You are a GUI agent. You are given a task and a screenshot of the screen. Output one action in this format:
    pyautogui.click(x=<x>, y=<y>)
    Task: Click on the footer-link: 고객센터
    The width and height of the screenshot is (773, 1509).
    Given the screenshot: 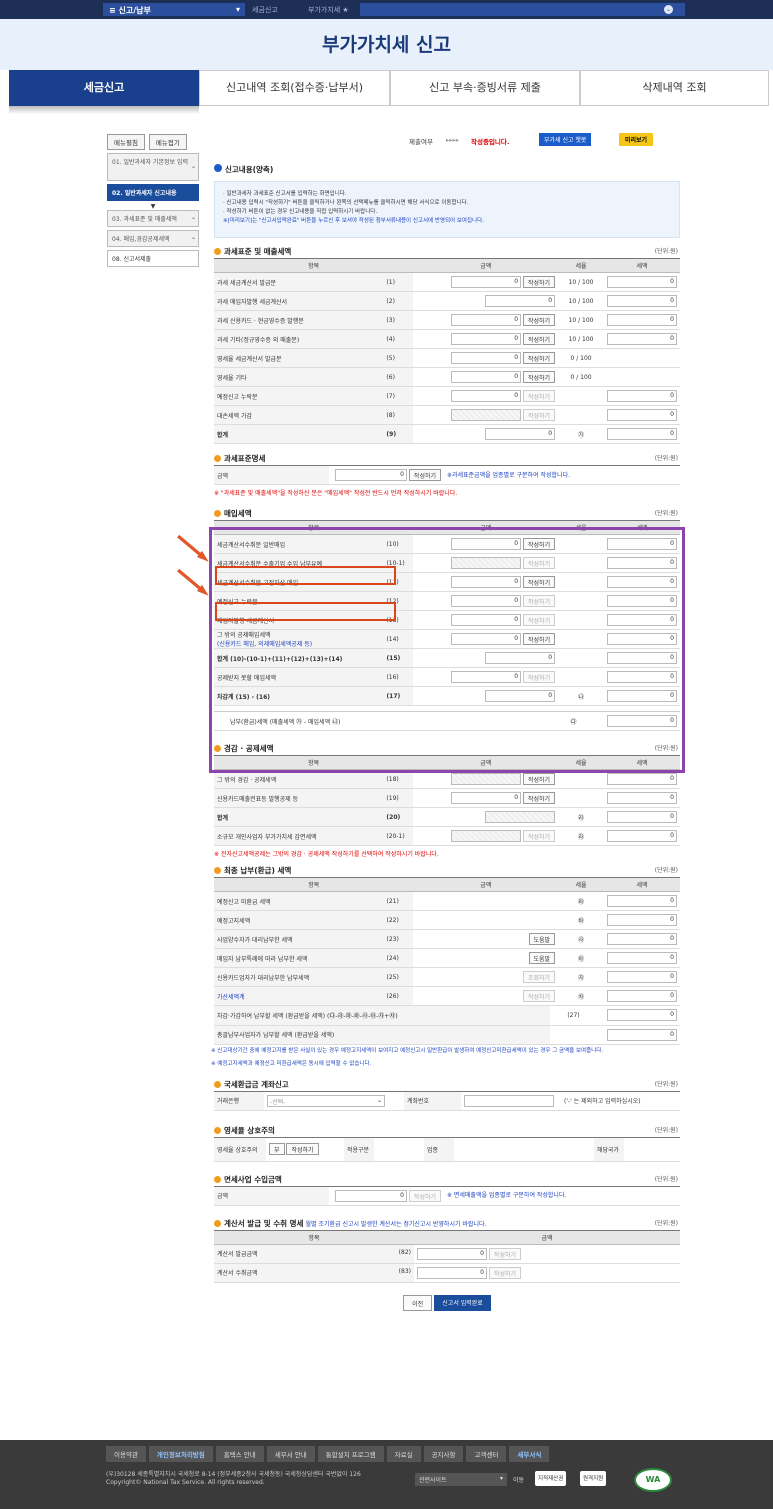 What is the action you would take?
    pyautogui.click(x=486, y=1454)
    